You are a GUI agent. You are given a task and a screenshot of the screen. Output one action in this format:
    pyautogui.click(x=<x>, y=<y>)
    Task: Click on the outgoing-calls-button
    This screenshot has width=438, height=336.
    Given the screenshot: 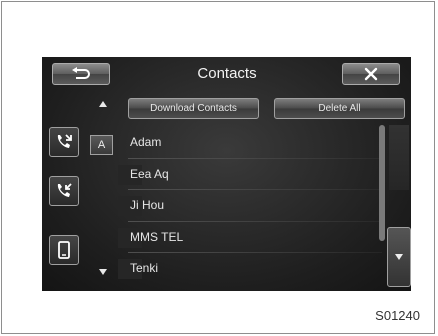 What is the action you would take?
    pyautogui.click(x=64, y=142)
    